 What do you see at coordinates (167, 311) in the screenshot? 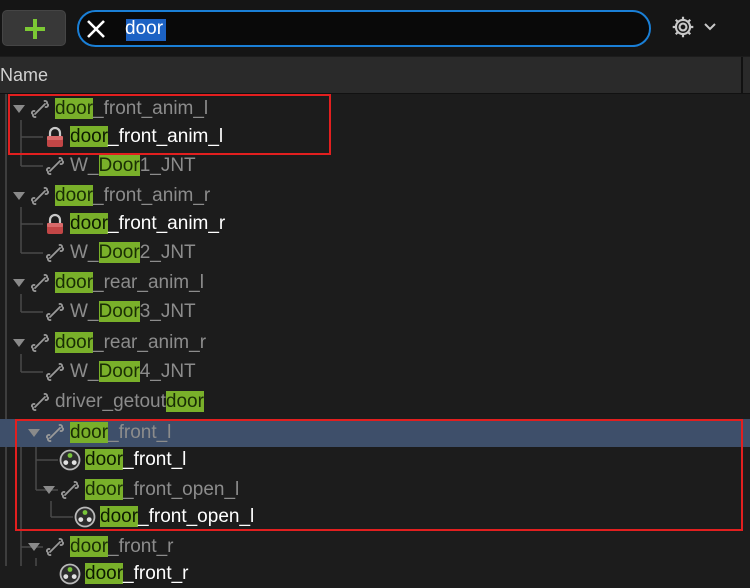
I see `label-suffix: 3_JNT` at bounding box center [167, 311].